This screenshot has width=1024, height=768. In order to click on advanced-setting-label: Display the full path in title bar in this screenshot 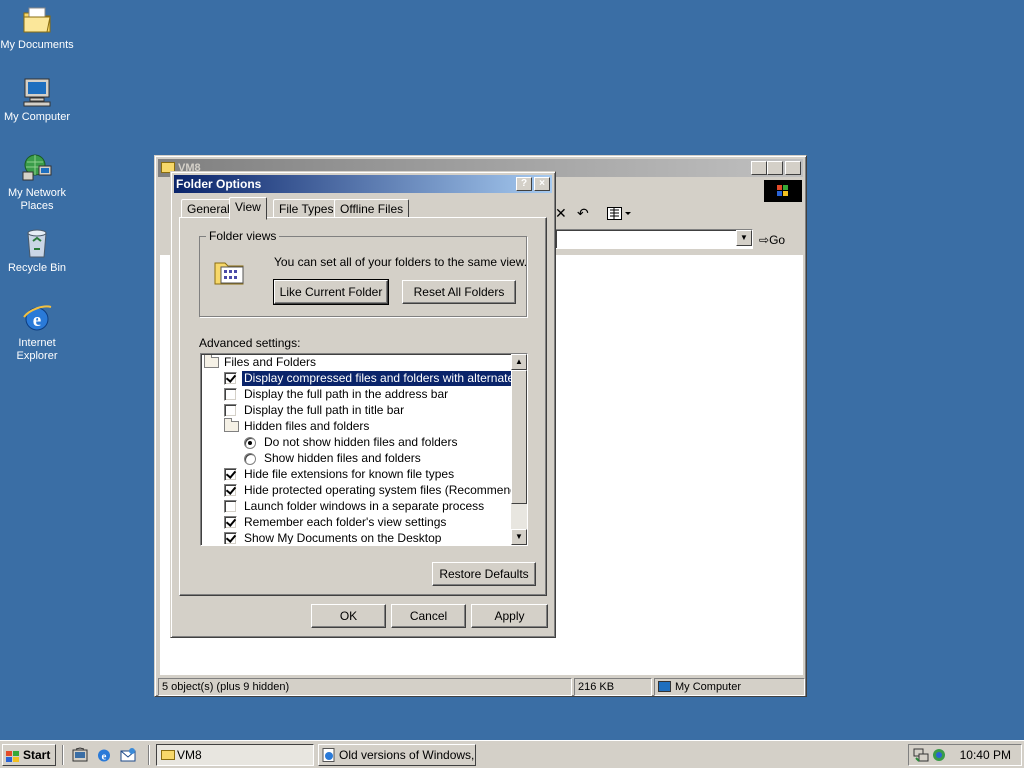, I will do `click(324, 410)`.